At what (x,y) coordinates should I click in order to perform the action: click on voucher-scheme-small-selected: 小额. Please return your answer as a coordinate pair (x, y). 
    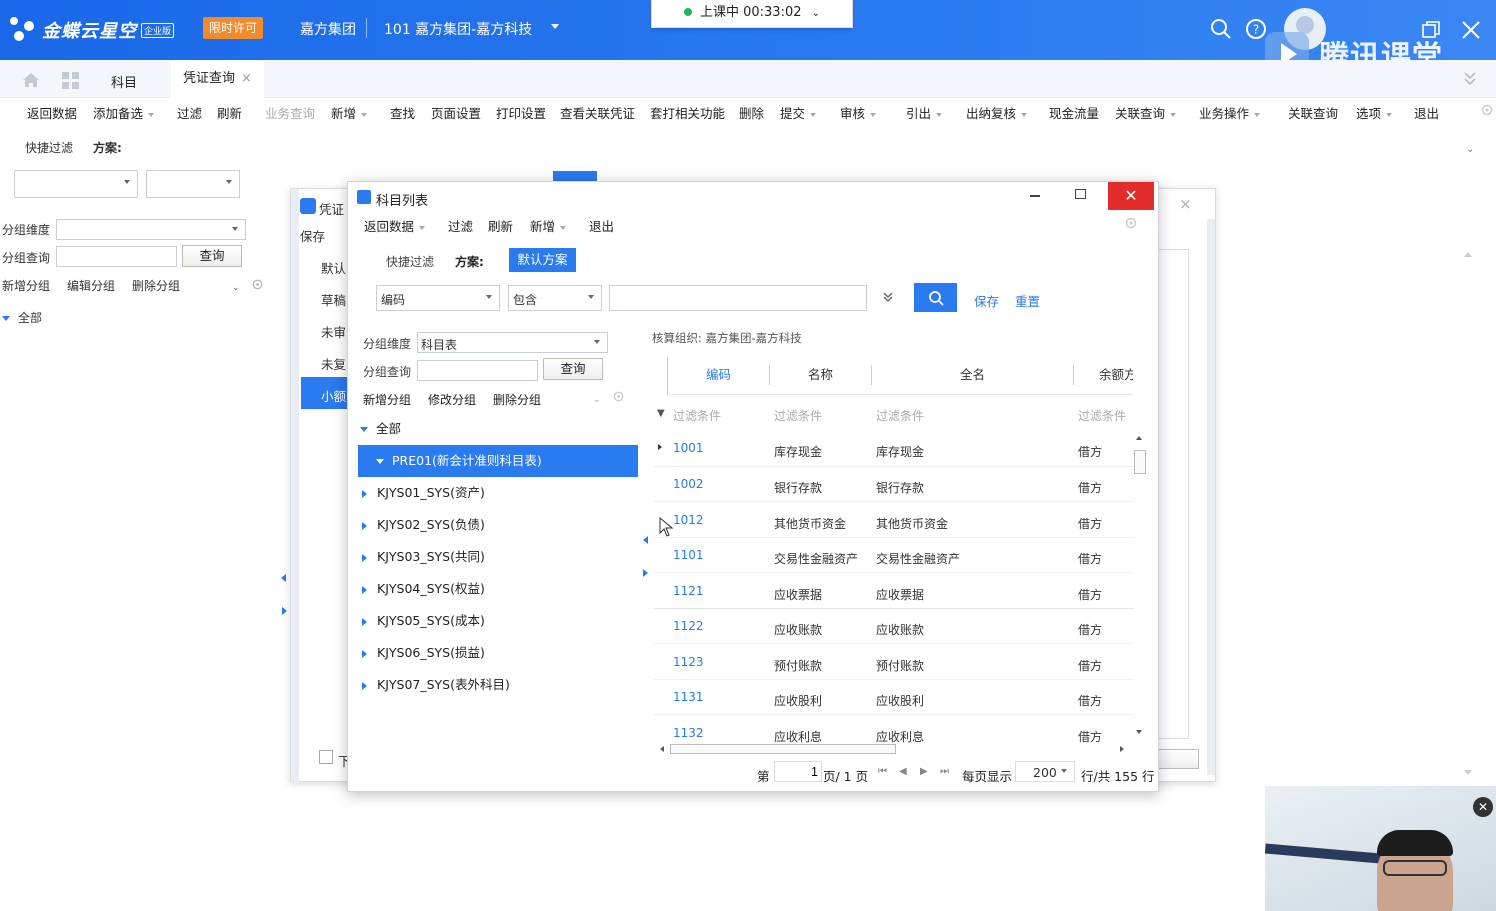
    Looking at the image, I should click on (324, 393).